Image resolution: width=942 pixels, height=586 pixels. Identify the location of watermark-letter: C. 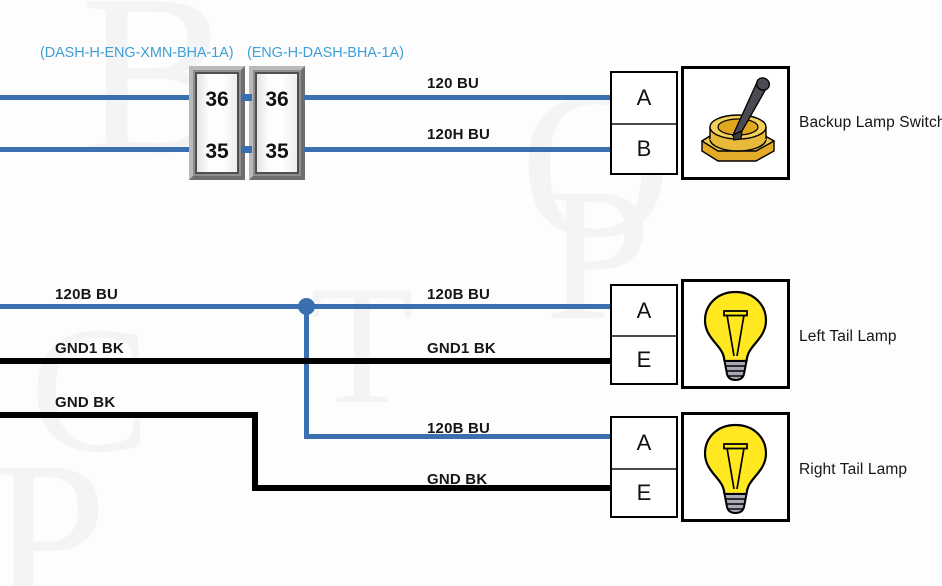
(90, 389).